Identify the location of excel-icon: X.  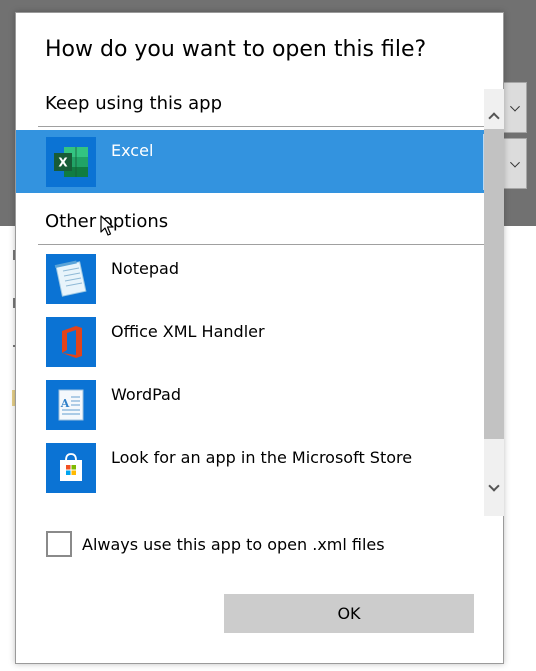
(71, 162).